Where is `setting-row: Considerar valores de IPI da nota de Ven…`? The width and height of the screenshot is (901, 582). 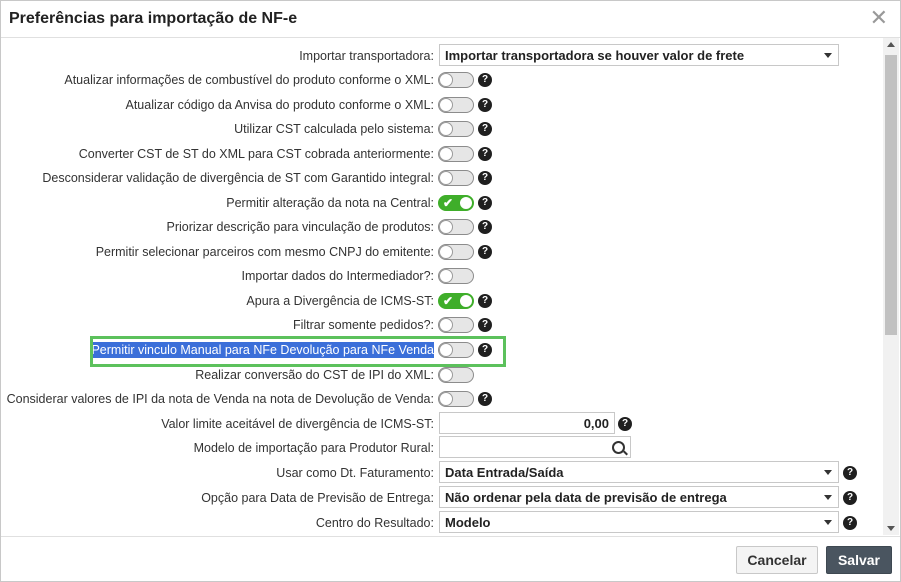
setting-row: Considerar valores de IPI da nota de Ven… is located at coordinates (442, 399).